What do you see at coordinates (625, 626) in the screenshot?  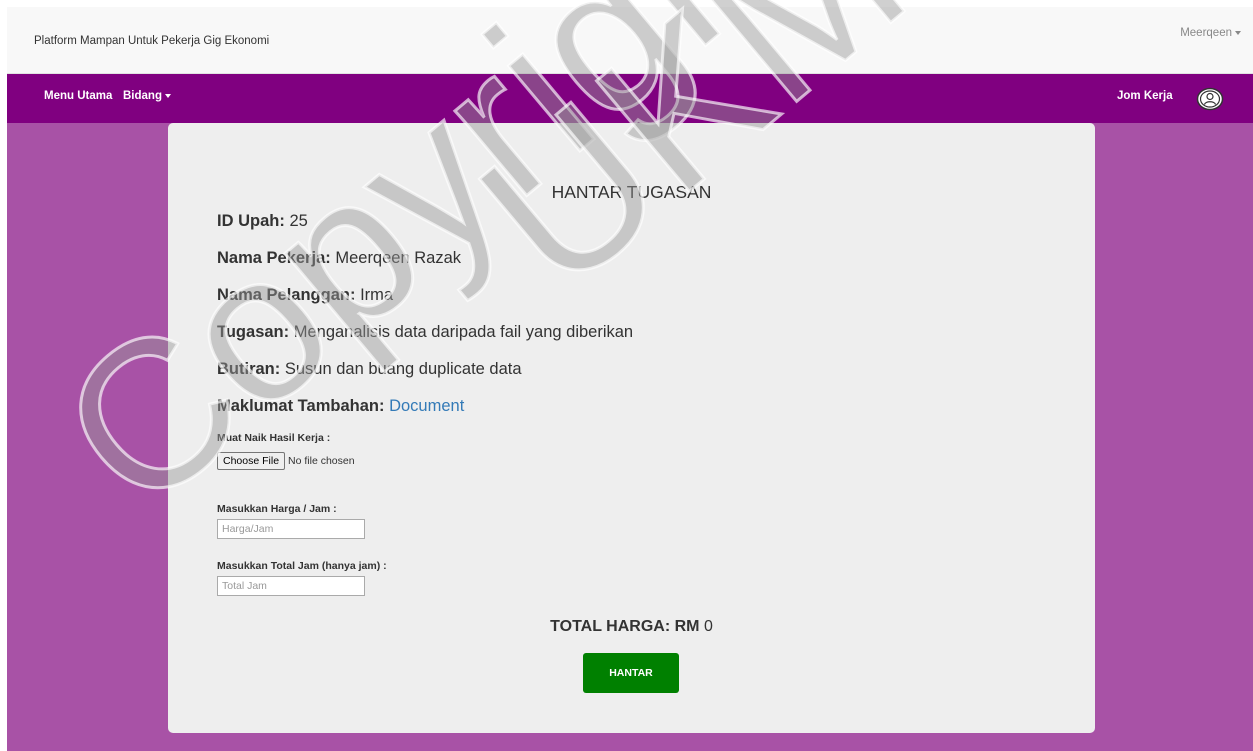 I see `total-harga-label: TOTAL HARGA: RM` at bounding box center [625, 626].